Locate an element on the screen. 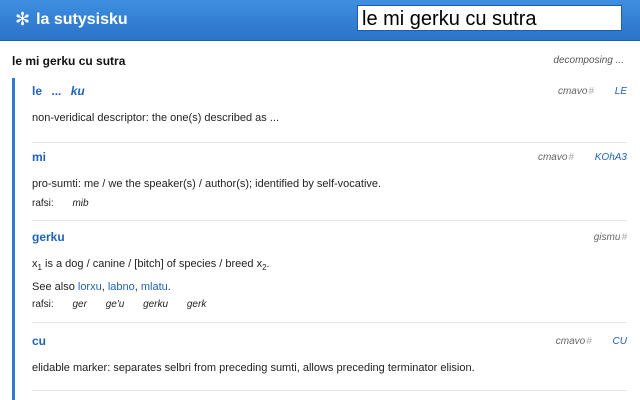 Image resolution: width=640 pixels, height=400 pixels. word-type: gismu is located at coordinates (607, 237).